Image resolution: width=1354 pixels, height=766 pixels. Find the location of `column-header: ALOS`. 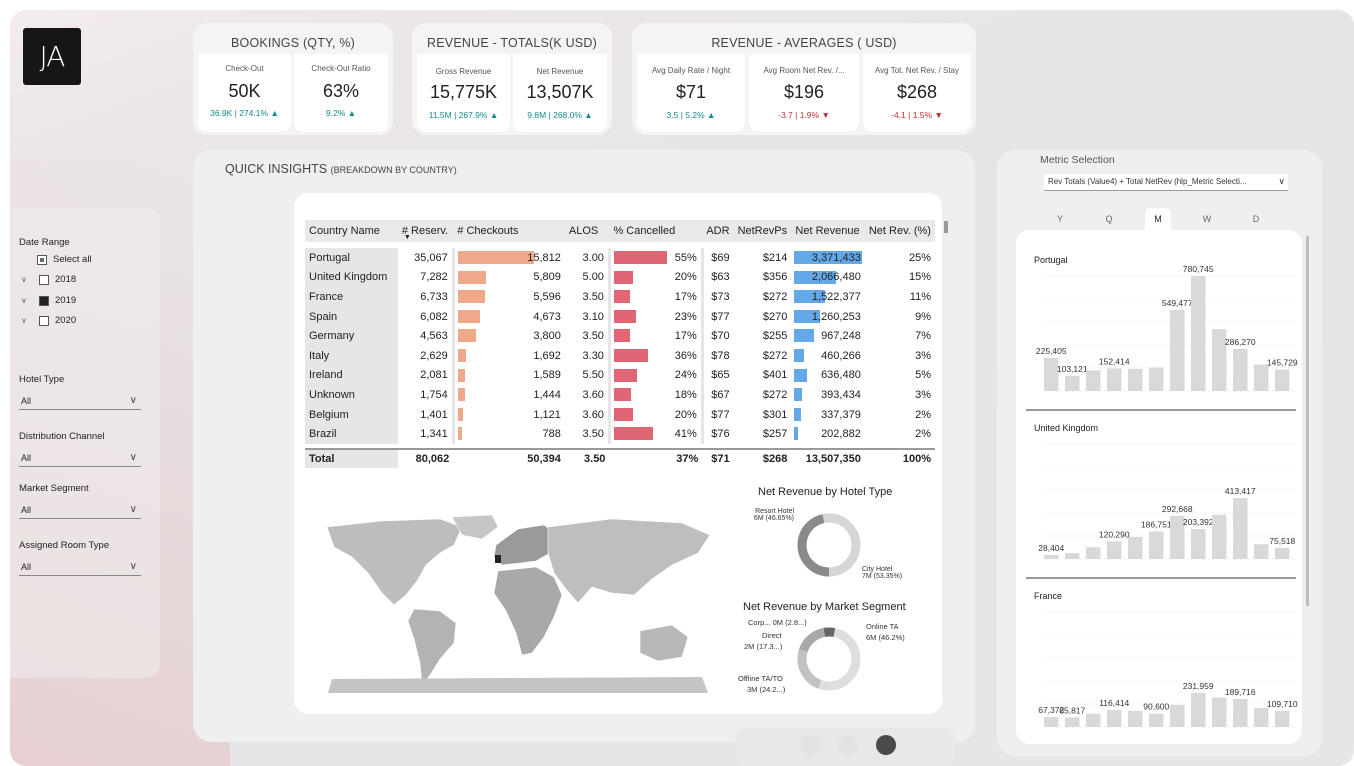

column-header: ALOS is located at coordinates (587, 231).